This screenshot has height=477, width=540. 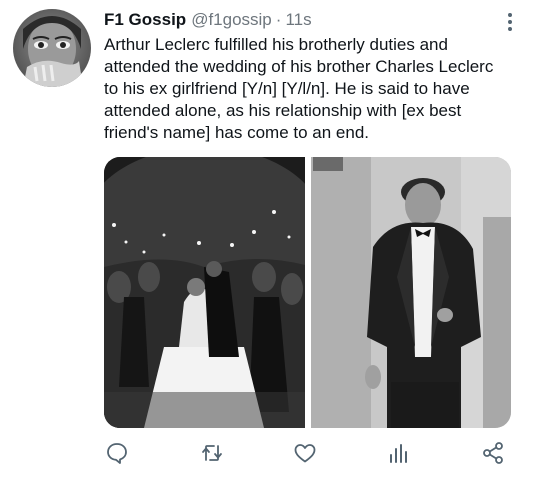 I want to click on reply-button, so click(x=117, y=453).